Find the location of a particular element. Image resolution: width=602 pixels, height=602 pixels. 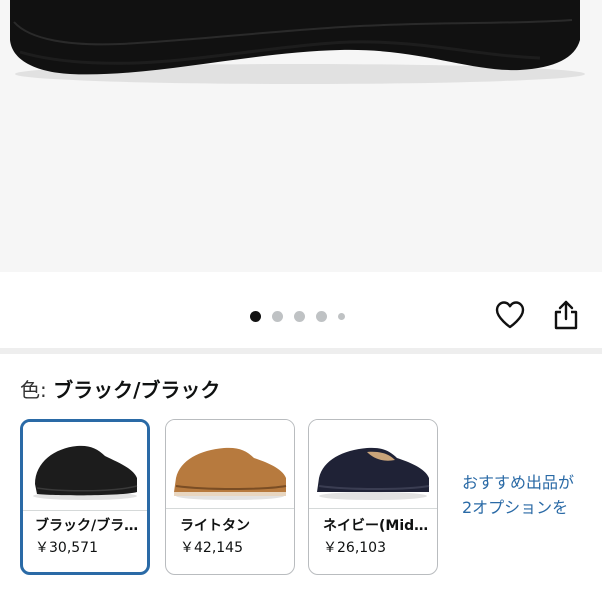

variant-name: ネイビー(Midnight Navy) is located at coordinates (376, 526).